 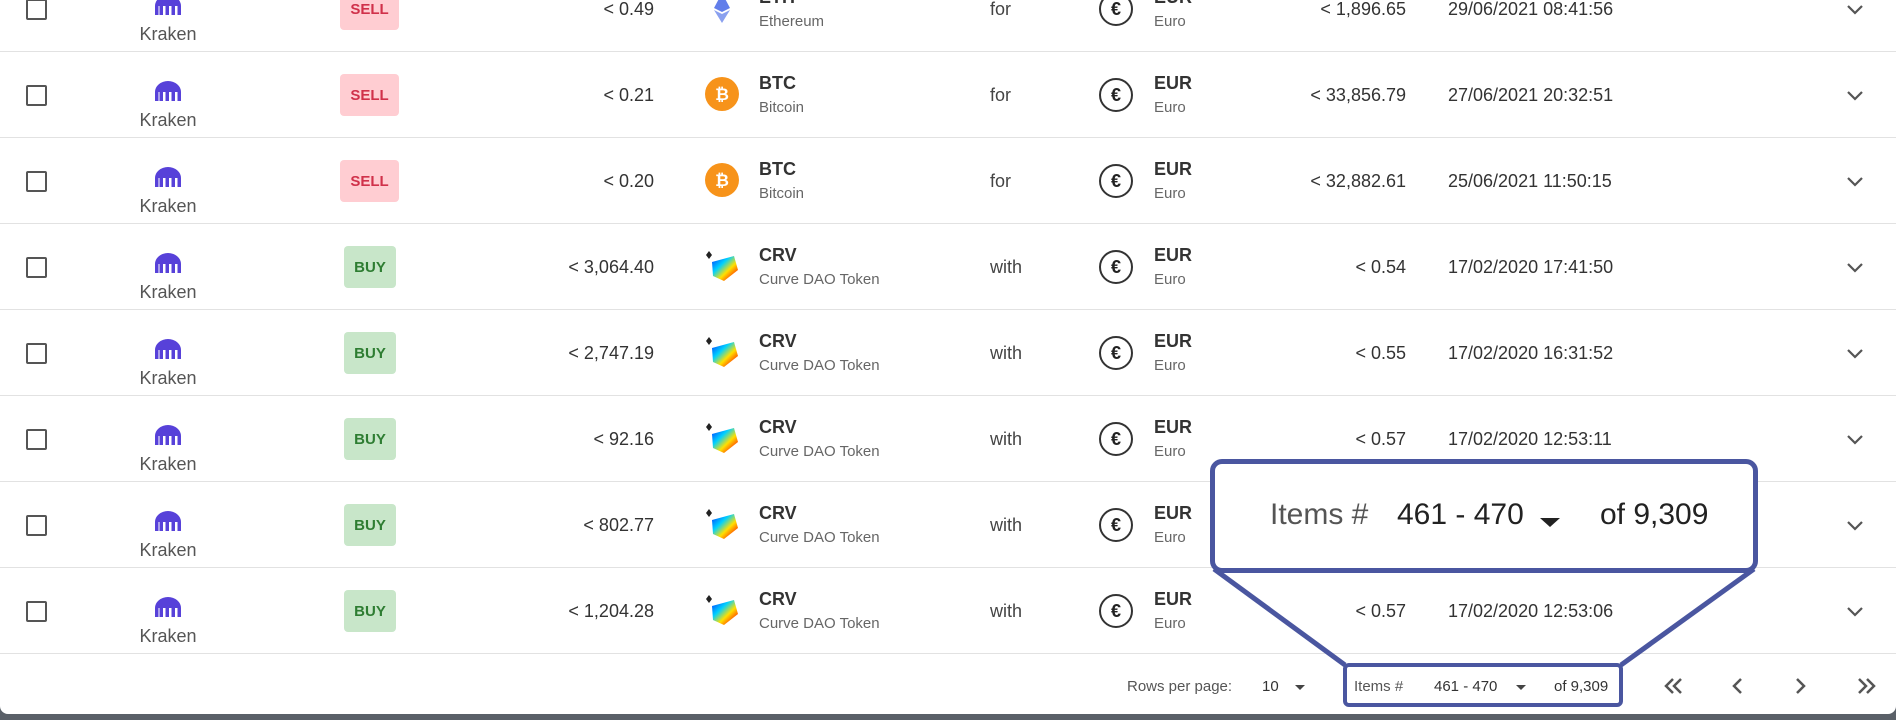 What do you see at coordinates (1550, 522) in the screenshot?
I see `zoom-dropdown-icon` at bounding box center [1550, 522].